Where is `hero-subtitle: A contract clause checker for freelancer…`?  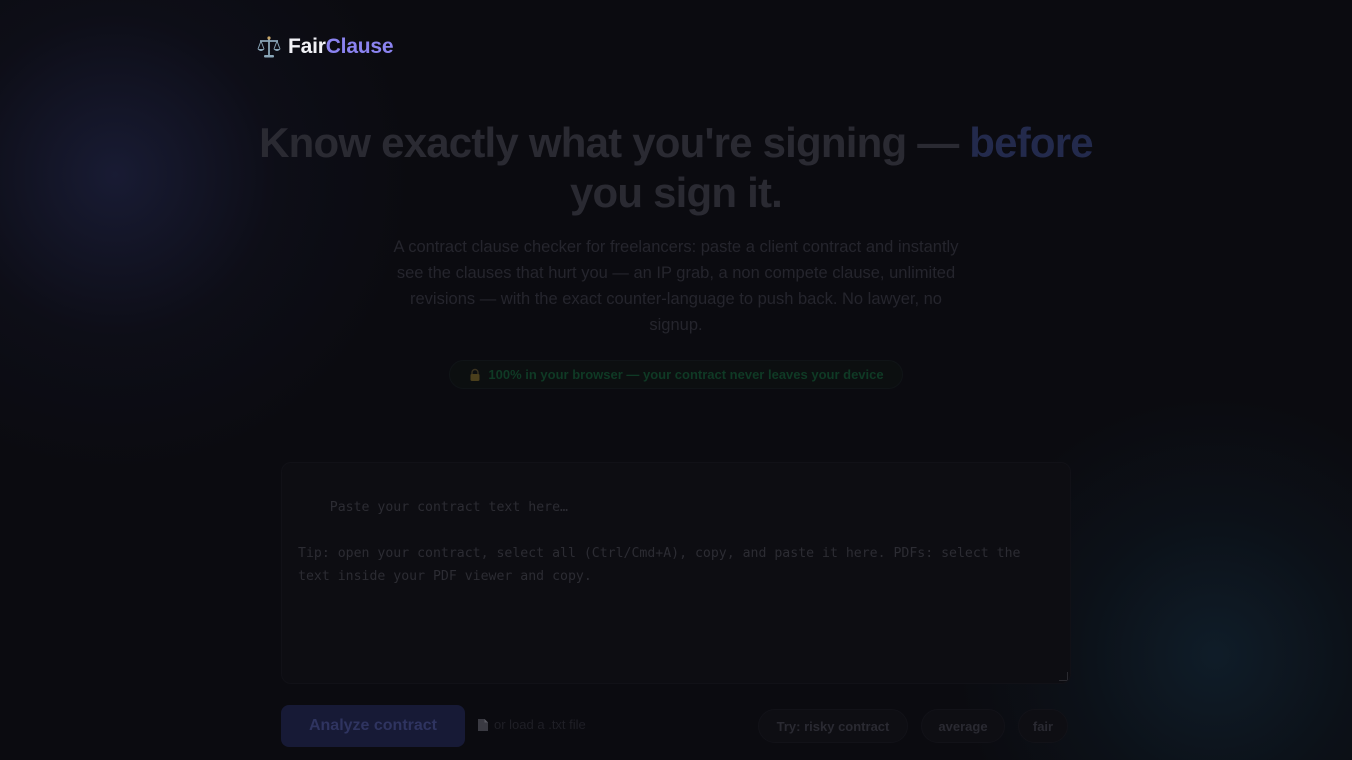 hero-subtitle: A contract clause checker for freelancer… is located at coordinates (676, 286).